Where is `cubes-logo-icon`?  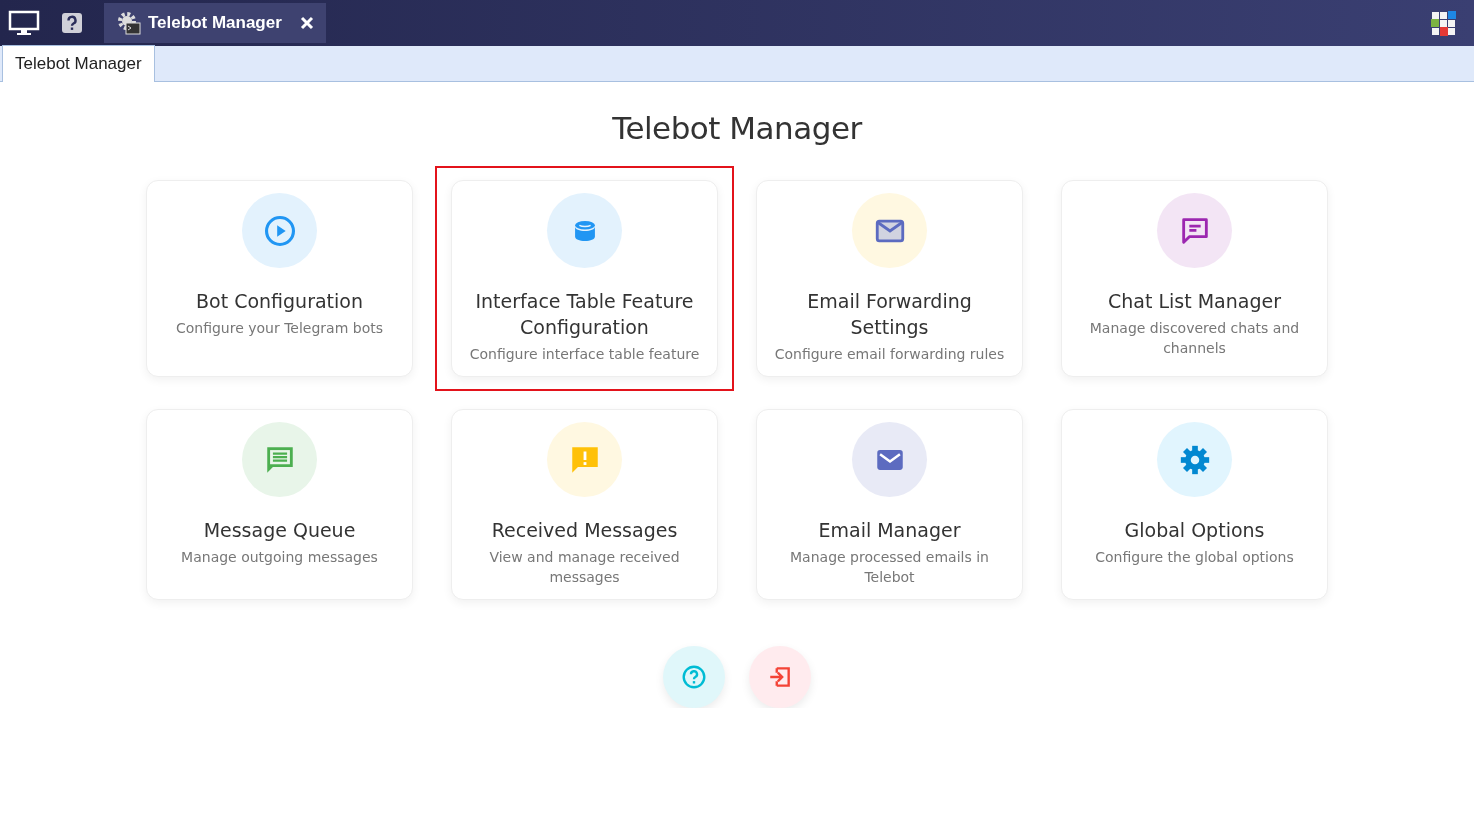 cubes-logo-icon is located at coordinates (1443, 23).